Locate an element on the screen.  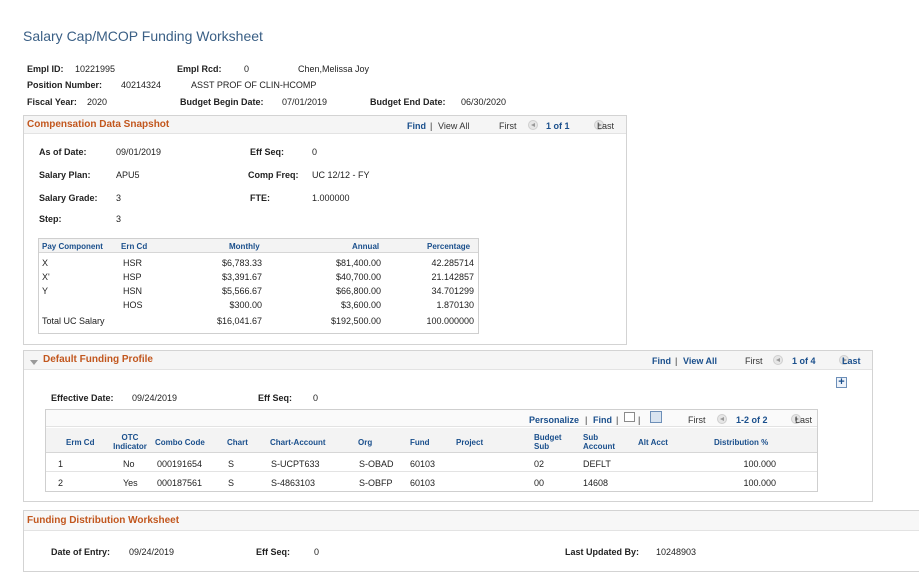
funding-row-2-combo: 000187561 is located at coordinates (180, 483).